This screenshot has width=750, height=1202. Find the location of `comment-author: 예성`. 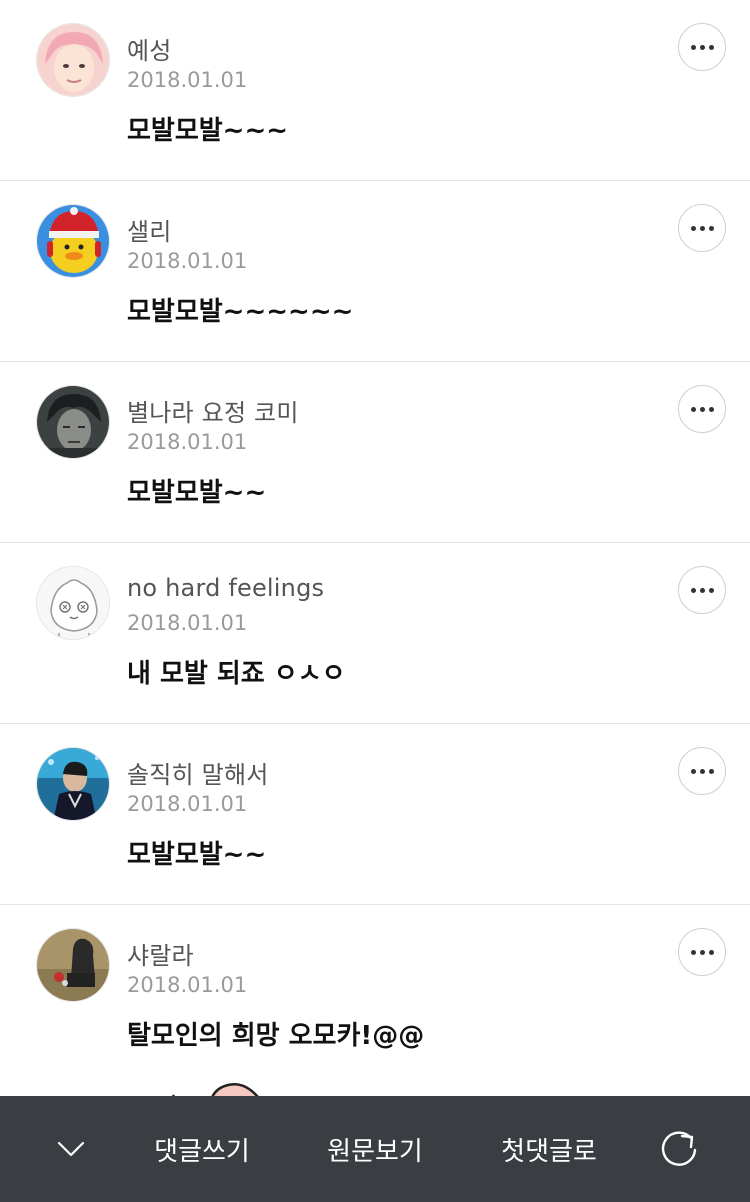

comment-author: 예성 is located at coordinates (149, 48).